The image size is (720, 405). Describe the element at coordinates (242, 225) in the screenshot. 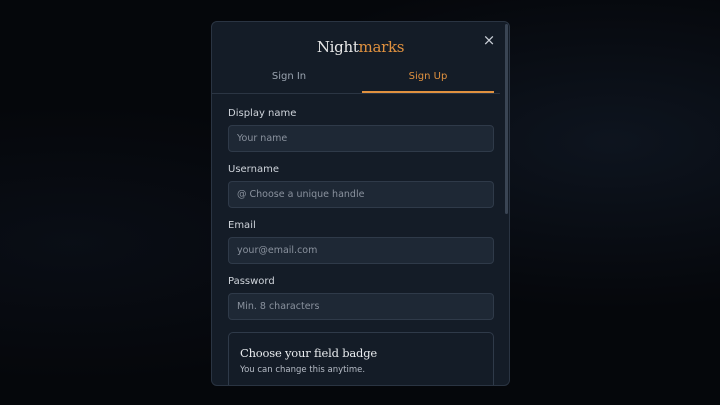

I see `email-label: Email` at that location.